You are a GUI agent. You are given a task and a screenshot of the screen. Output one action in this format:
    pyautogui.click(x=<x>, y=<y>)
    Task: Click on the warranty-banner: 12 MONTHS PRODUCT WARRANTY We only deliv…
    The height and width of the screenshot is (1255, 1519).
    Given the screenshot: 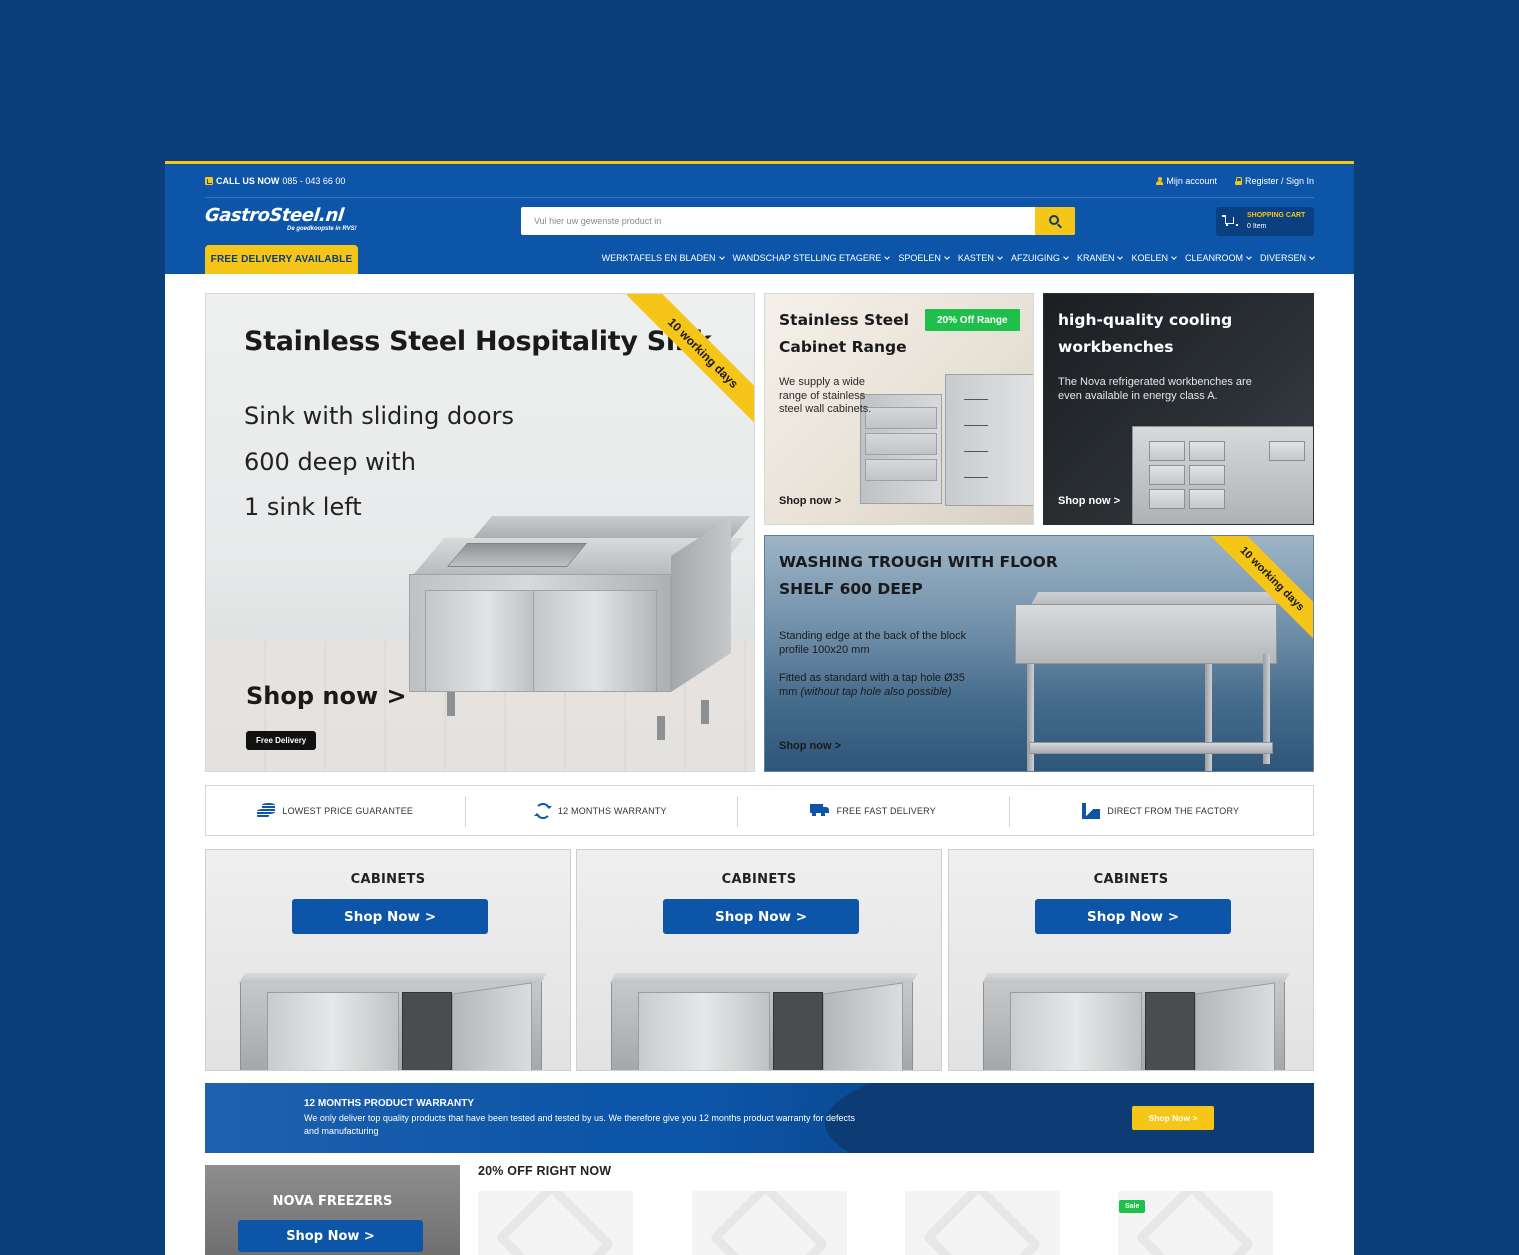 What is the action you would take?
    pyautogui.click(x=759, y=1118)
    